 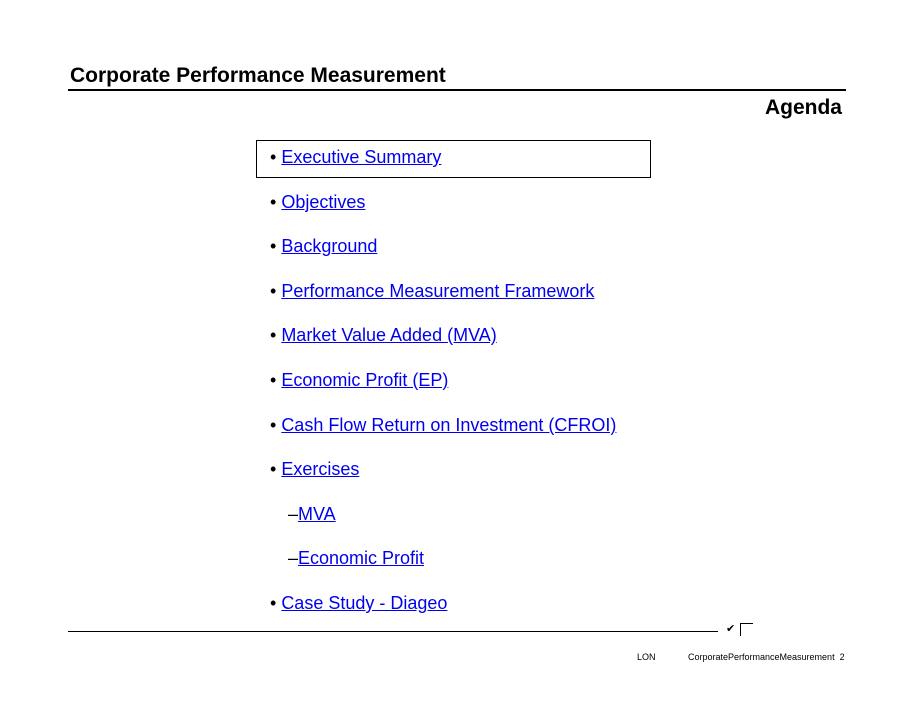 What do you see at coordinates (258, 75) in the screenshot?
I see `page-title: Corporate Performance Measurement` at bounding box center [258, 75].